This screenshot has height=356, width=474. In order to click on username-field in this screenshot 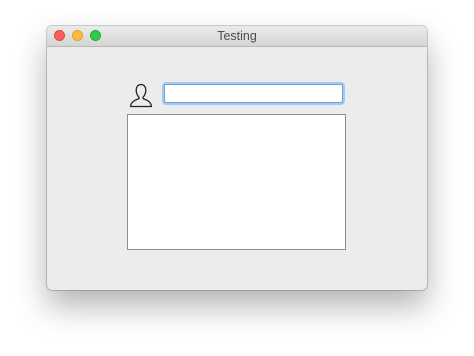, I will do `click(253, 93)`.